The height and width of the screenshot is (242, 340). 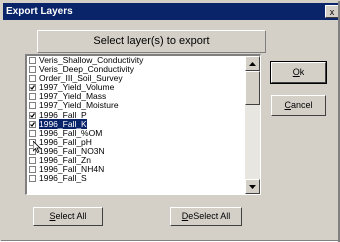 I want to click on select-all-label: elect All, so click(x=71, y=216).